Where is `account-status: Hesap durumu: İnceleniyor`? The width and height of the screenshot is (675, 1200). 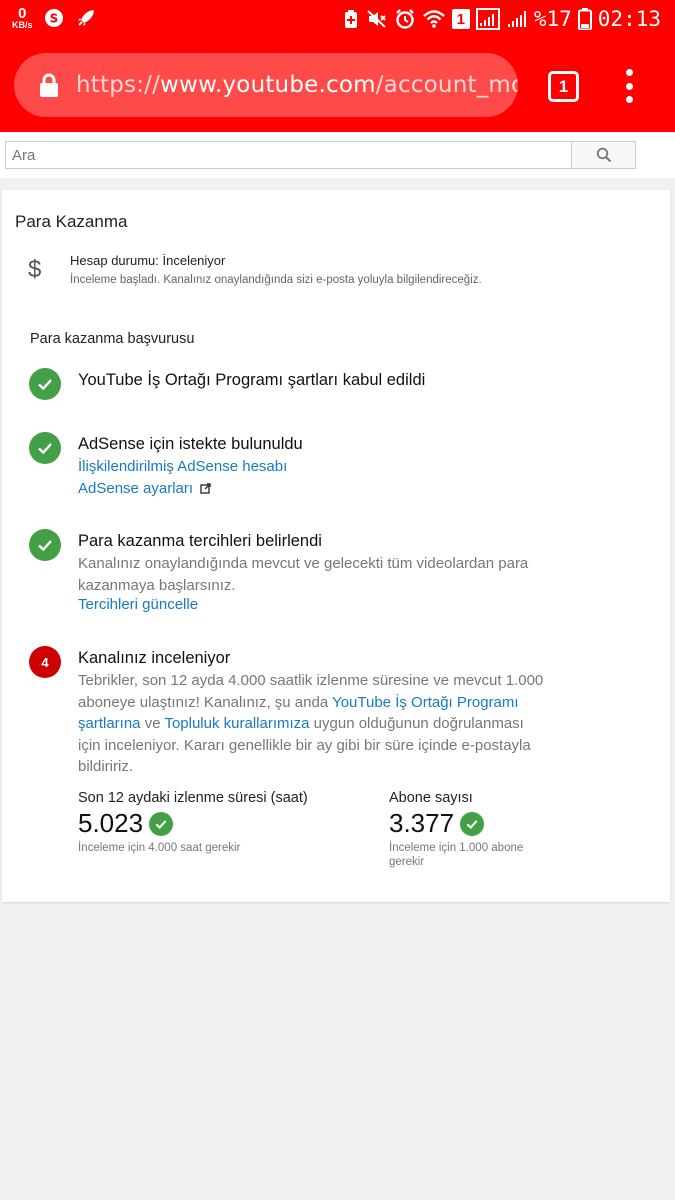
account-status: Hesap durumu: İnceleniyor is located at coordinates (148, 260).